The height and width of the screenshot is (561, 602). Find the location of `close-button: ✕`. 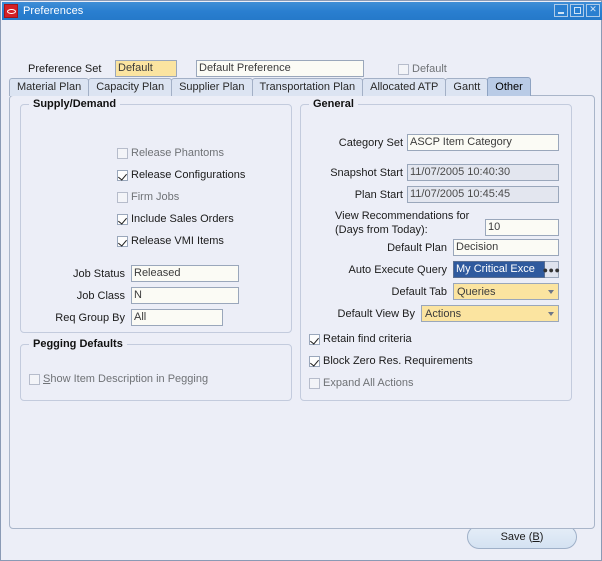

close-button: ✕ is located at coordinates (593, 10).